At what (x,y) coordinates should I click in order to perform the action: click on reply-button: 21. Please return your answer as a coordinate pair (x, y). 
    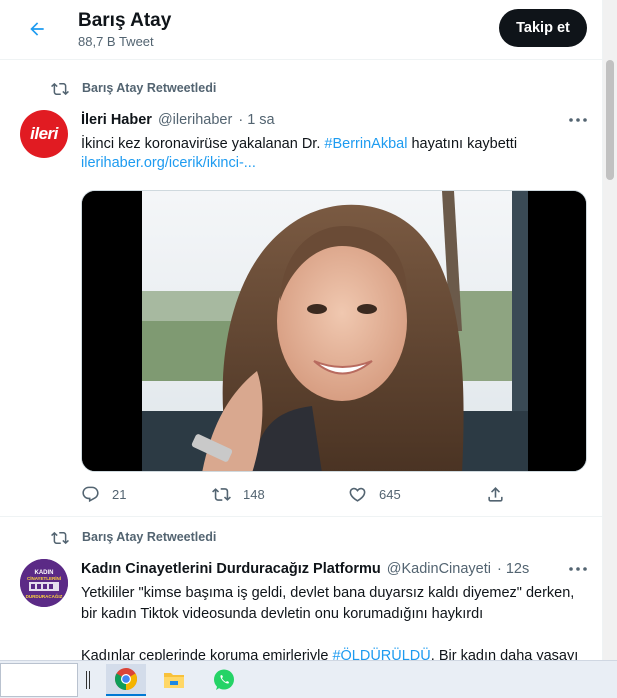
    Looking at the image, I should click on (103, 494).